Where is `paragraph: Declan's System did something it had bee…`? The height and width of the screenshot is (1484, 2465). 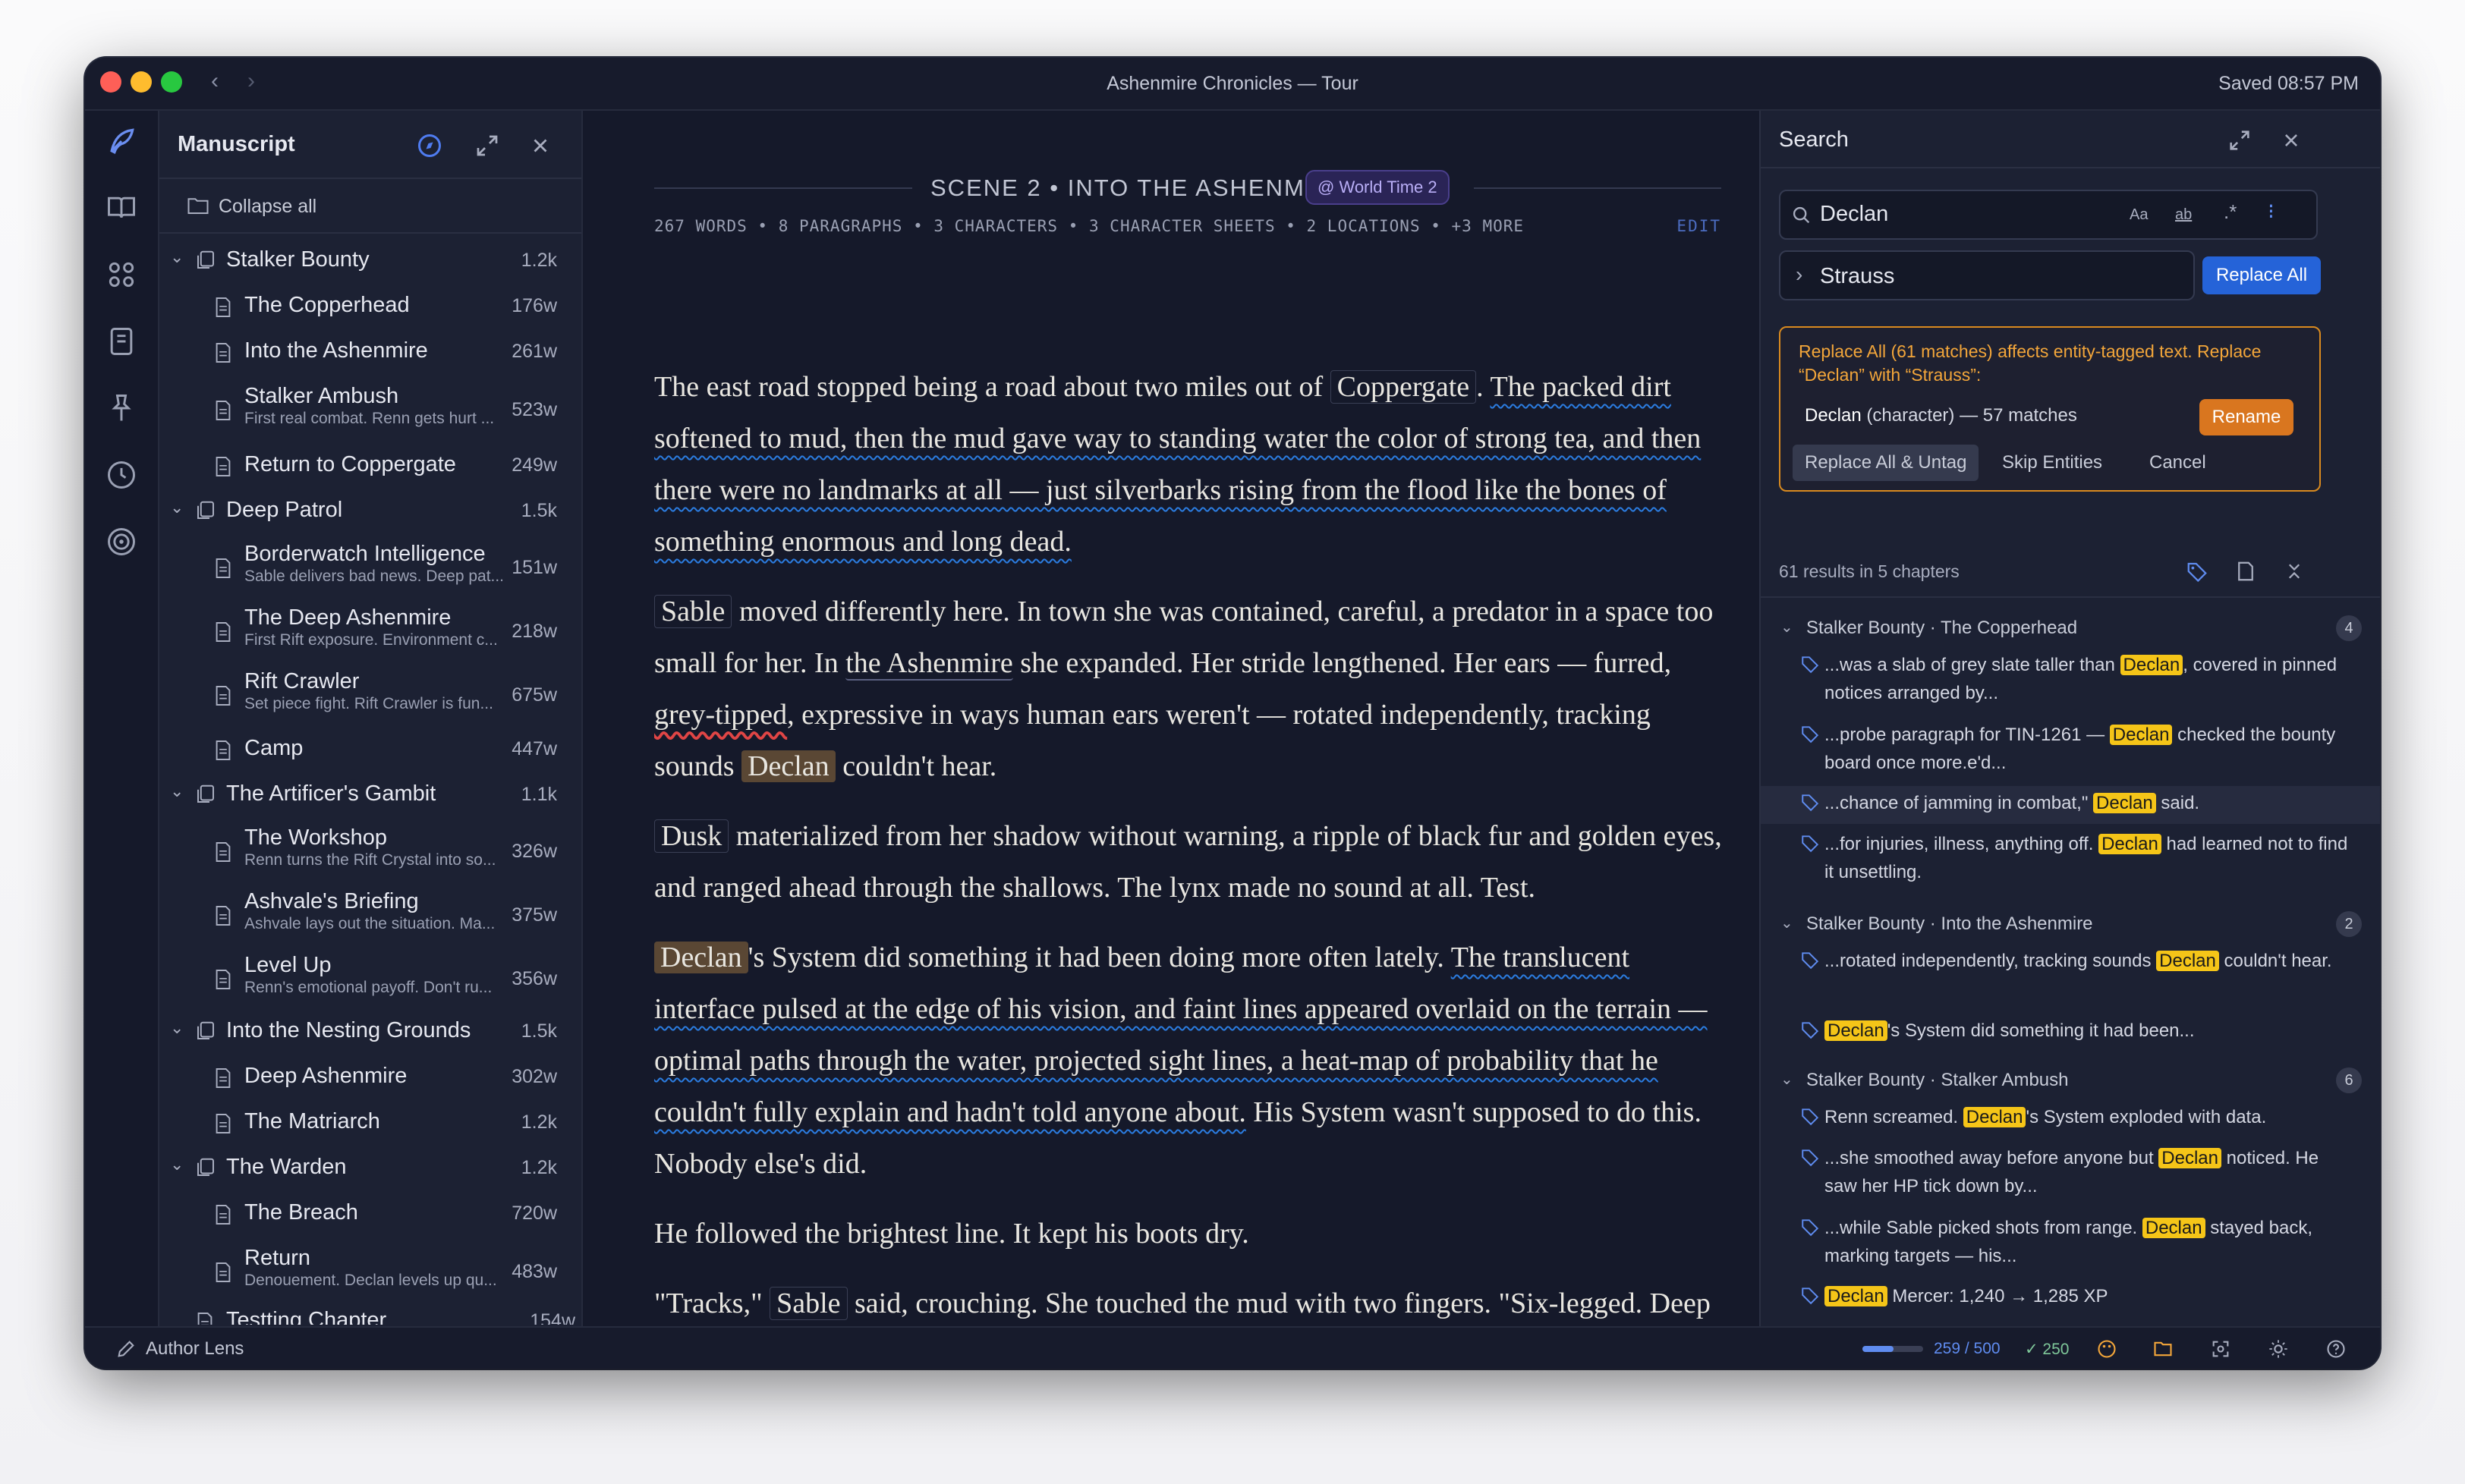 paragraph: Declan's System did something it had bee… is located at coordinates (1190, 1061).